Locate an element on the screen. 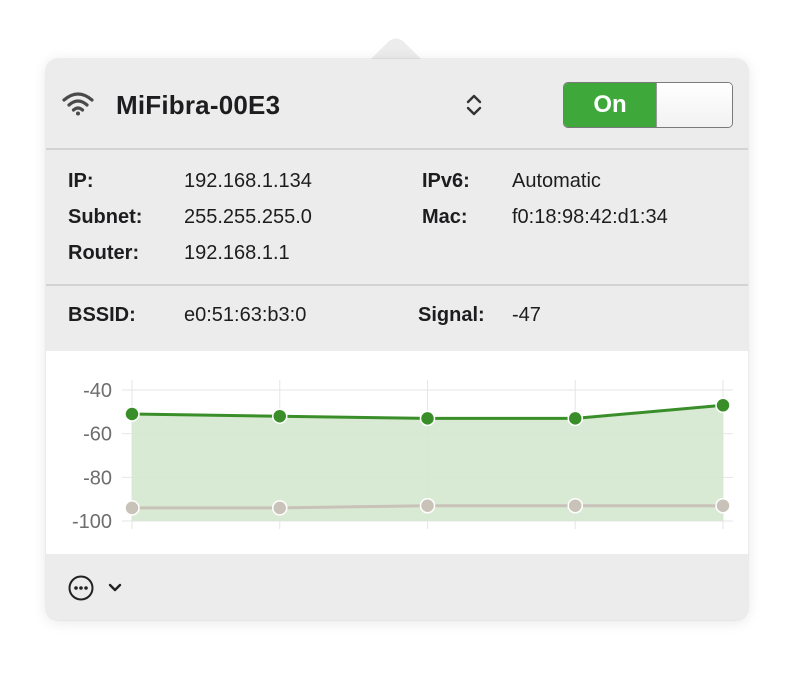 The height and width of the screenshot is (674, 794). wifi-icon is located at coordinates (78, 104).